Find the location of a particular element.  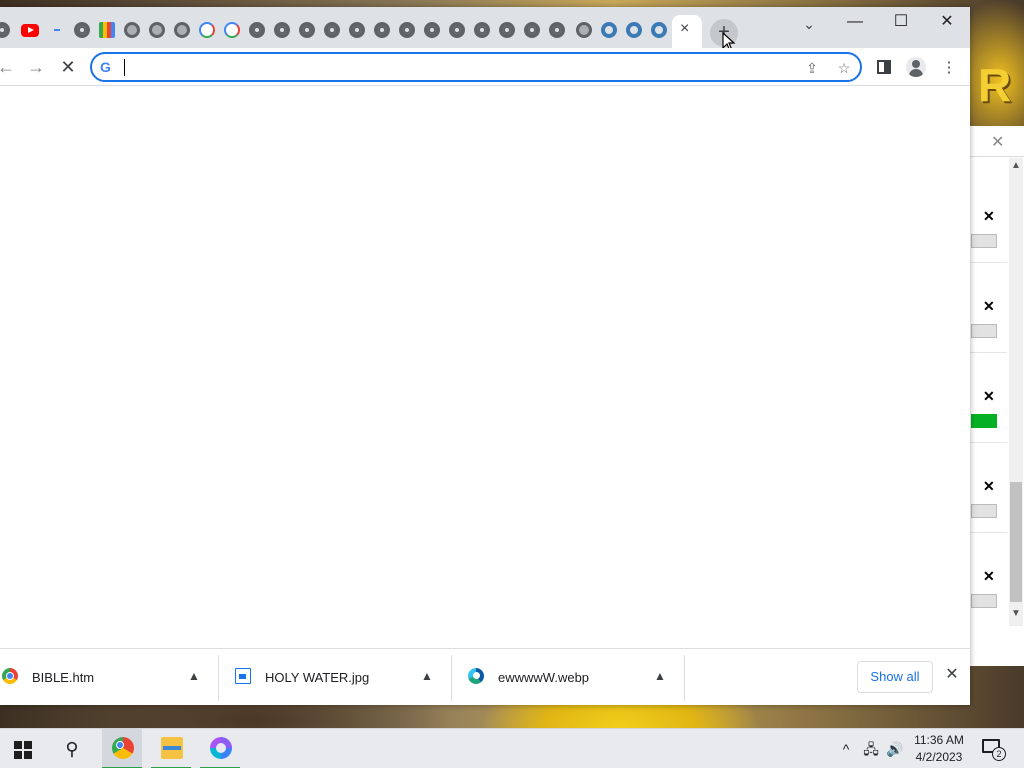

wallpaper-letter: R is located at coordinates (995, 85).